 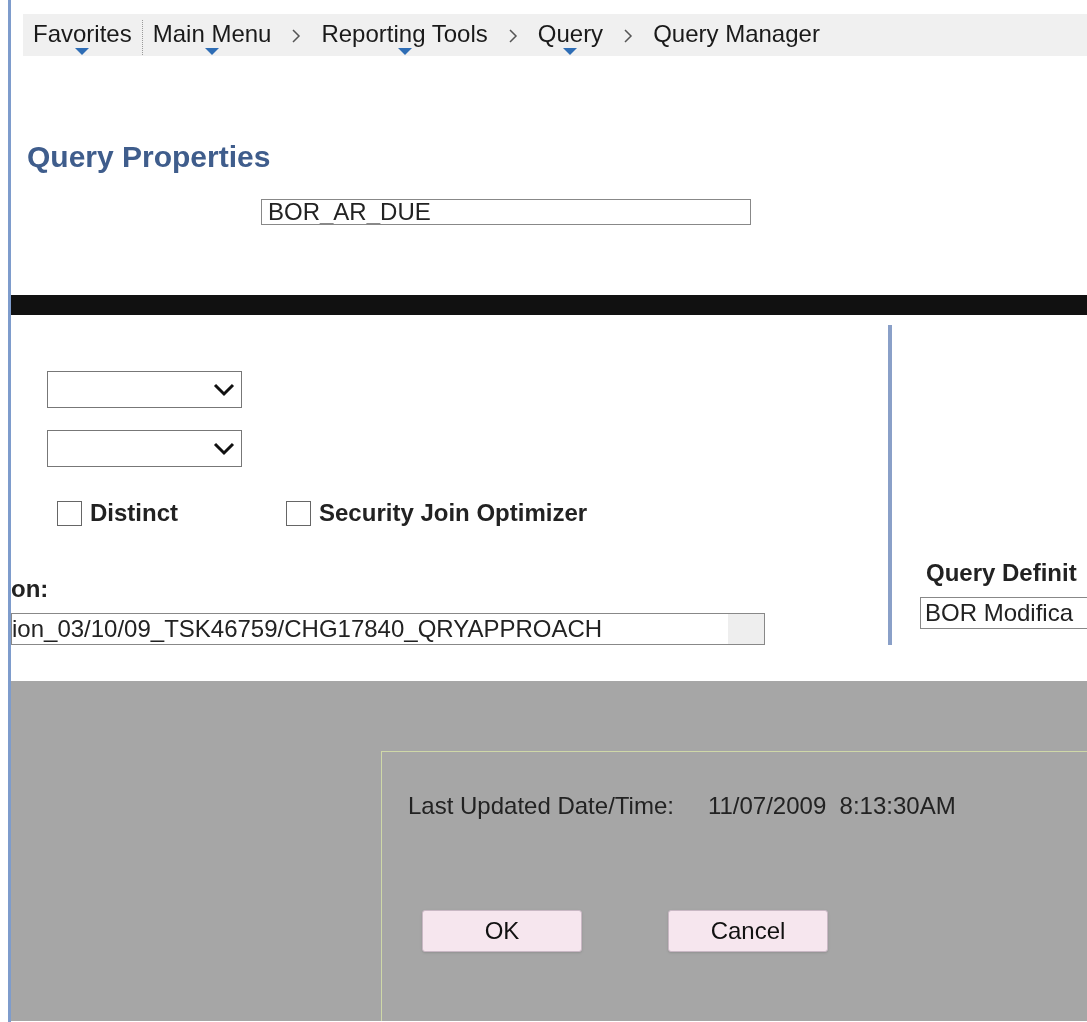 What do you see at coordinates (748, 931) in the screenshot?
I see `cancel-button: Cancel` at bounding box center [748, 931].